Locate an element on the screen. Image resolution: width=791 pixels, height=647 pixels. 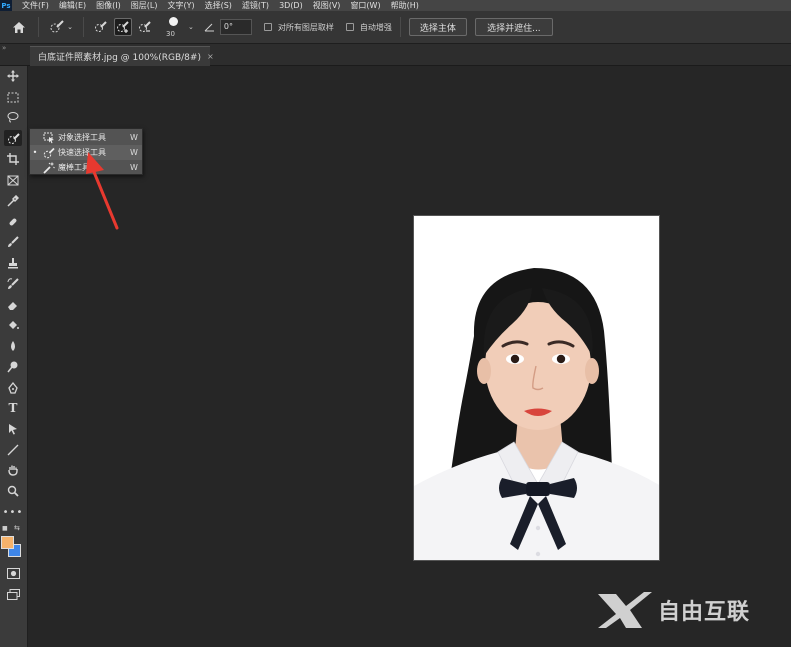
quick-selection-tool-icon is located at coordinates (13, 138).